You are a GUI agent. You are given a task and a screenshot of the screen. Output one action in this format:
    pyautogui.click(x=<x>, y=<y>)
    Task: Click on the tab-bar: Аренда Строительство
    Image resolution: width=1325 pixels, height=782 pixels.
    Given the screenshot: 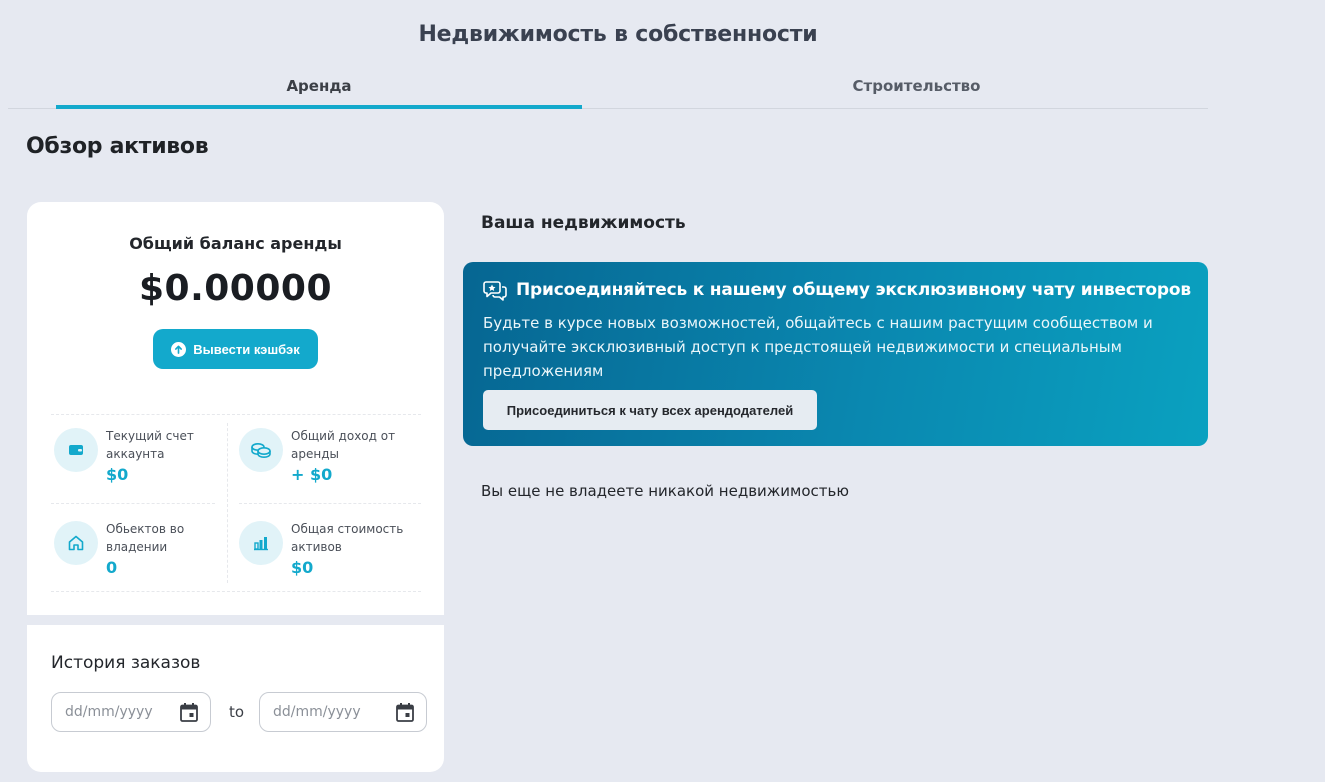 What is the action you would take?
    pyautogui.click(x=608, y=86)
    